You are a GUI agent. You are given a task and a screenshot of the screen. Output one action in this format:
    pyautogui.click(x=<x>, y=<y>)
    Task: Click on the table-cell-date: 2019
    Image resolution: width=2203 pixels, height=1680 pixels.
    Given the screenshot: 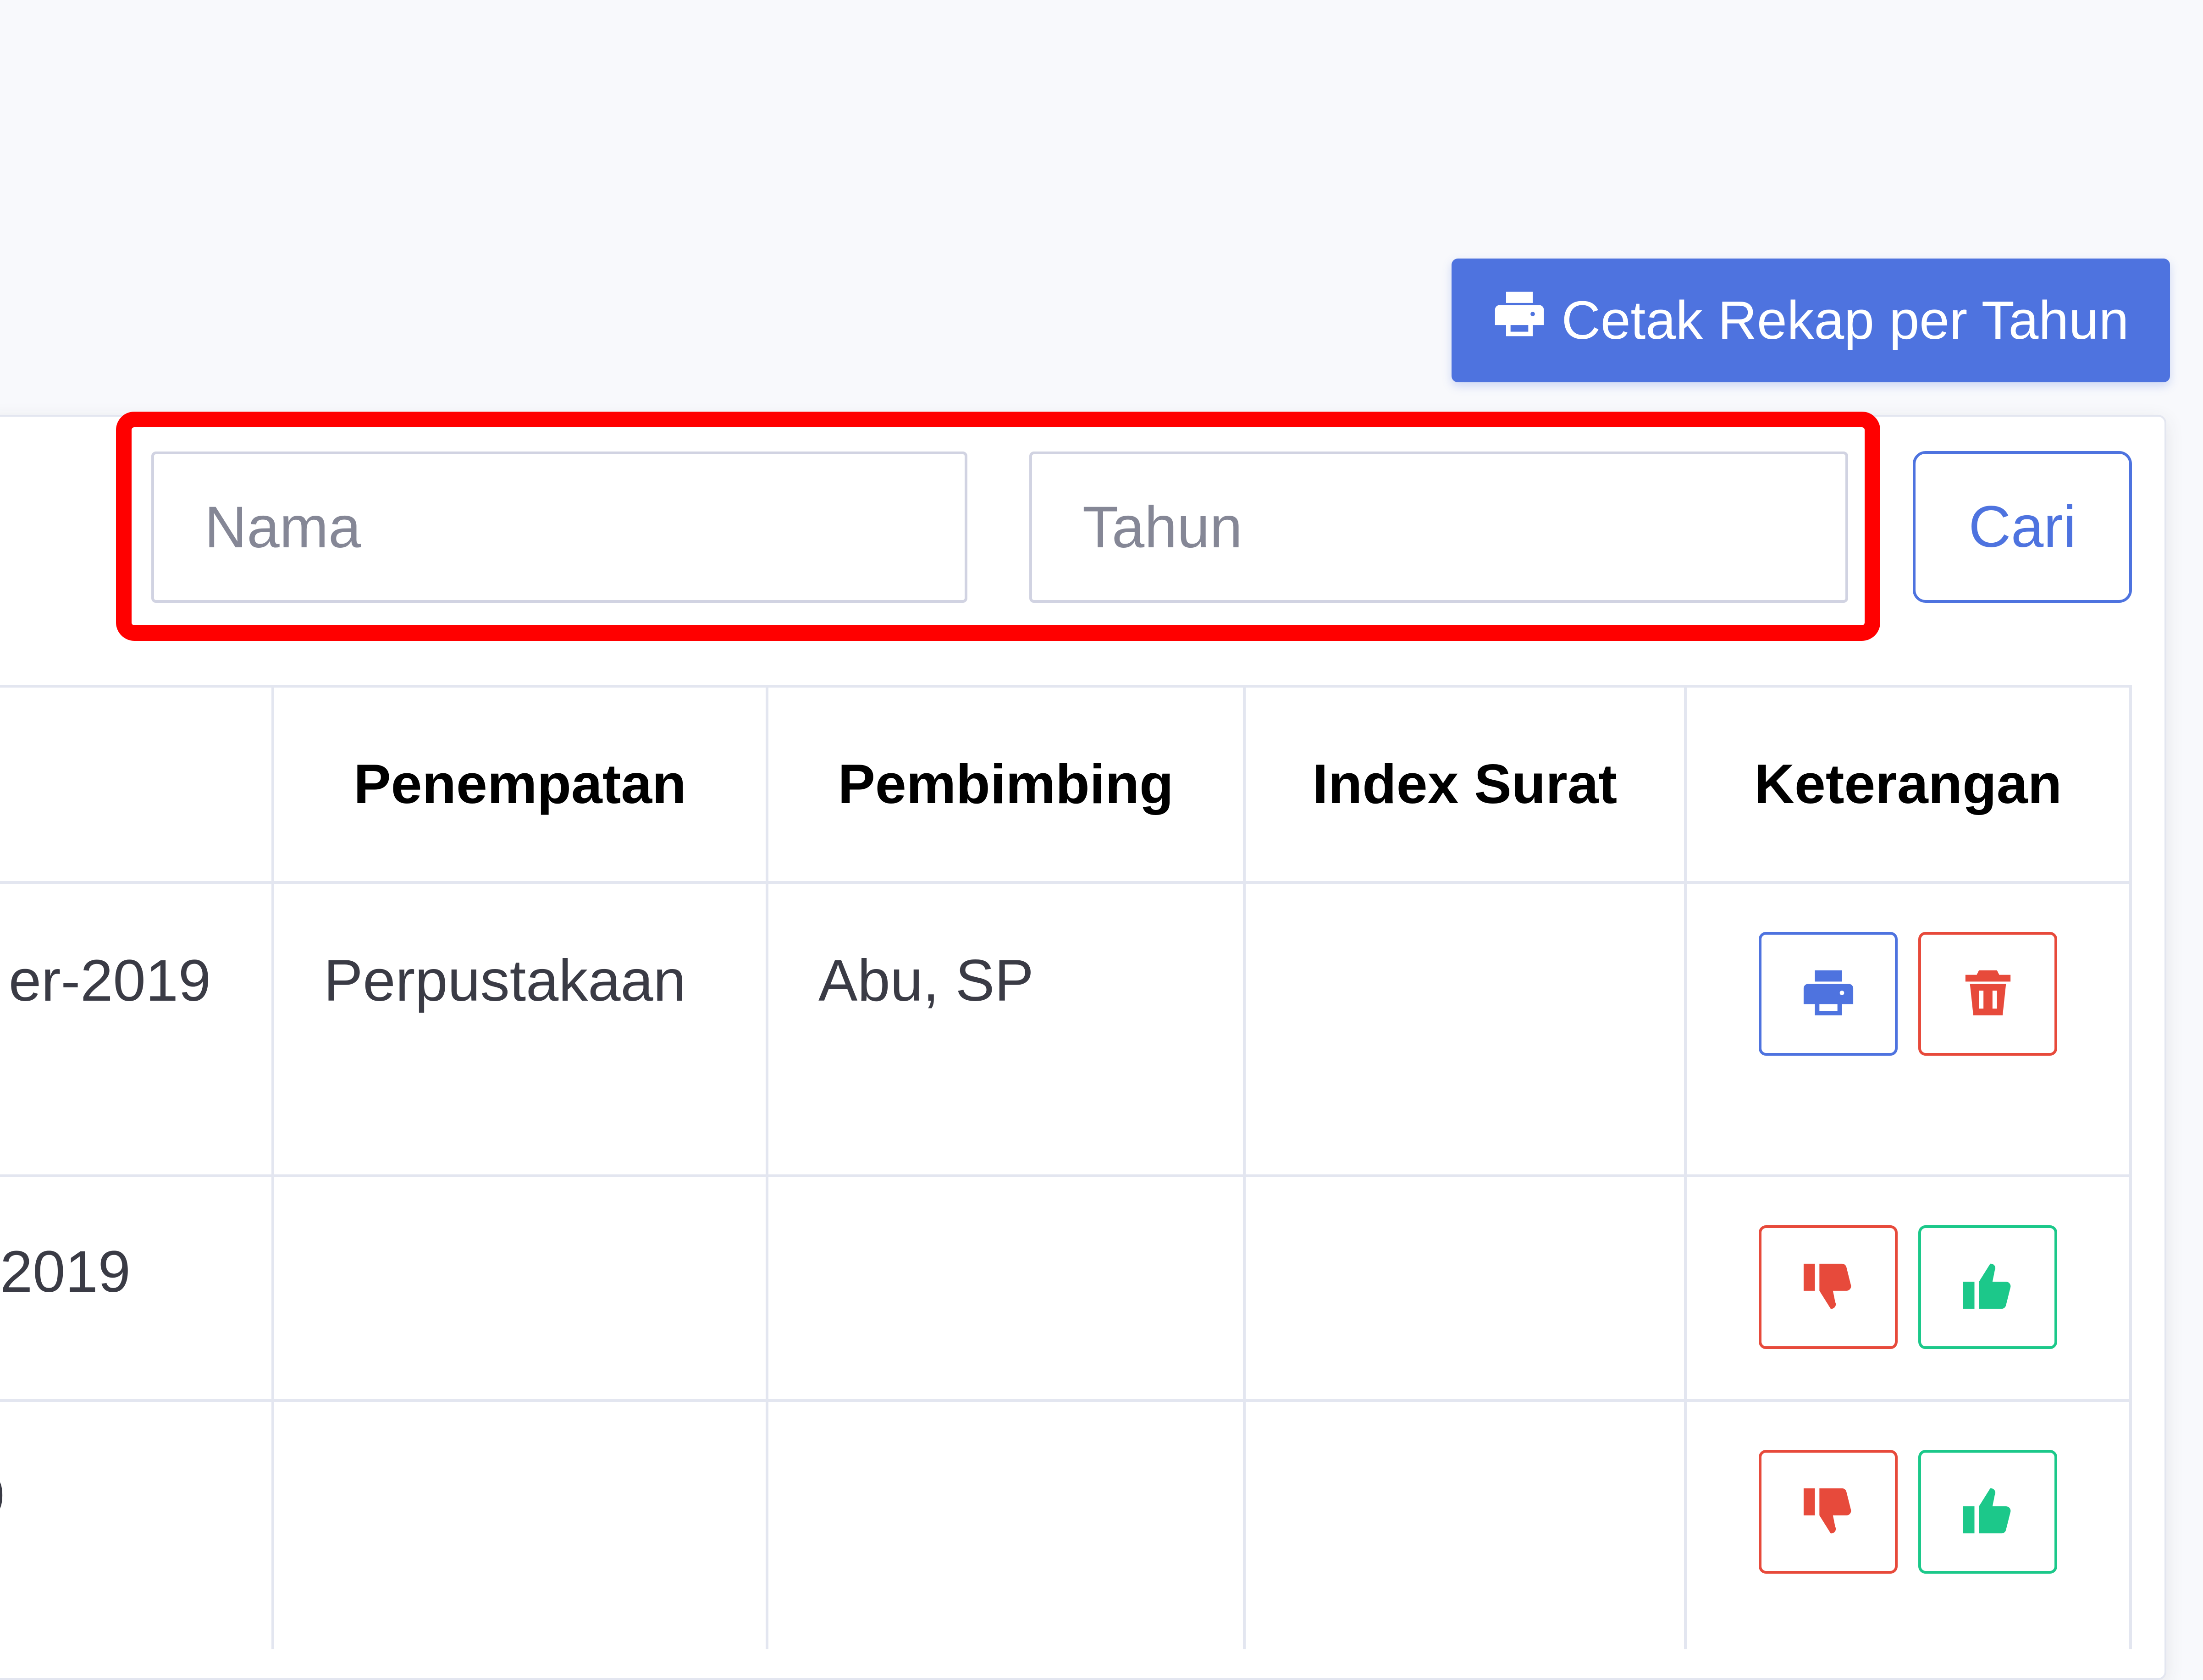 What is the action you would take?
    pyautogui.click(x=65, y=1272)
    